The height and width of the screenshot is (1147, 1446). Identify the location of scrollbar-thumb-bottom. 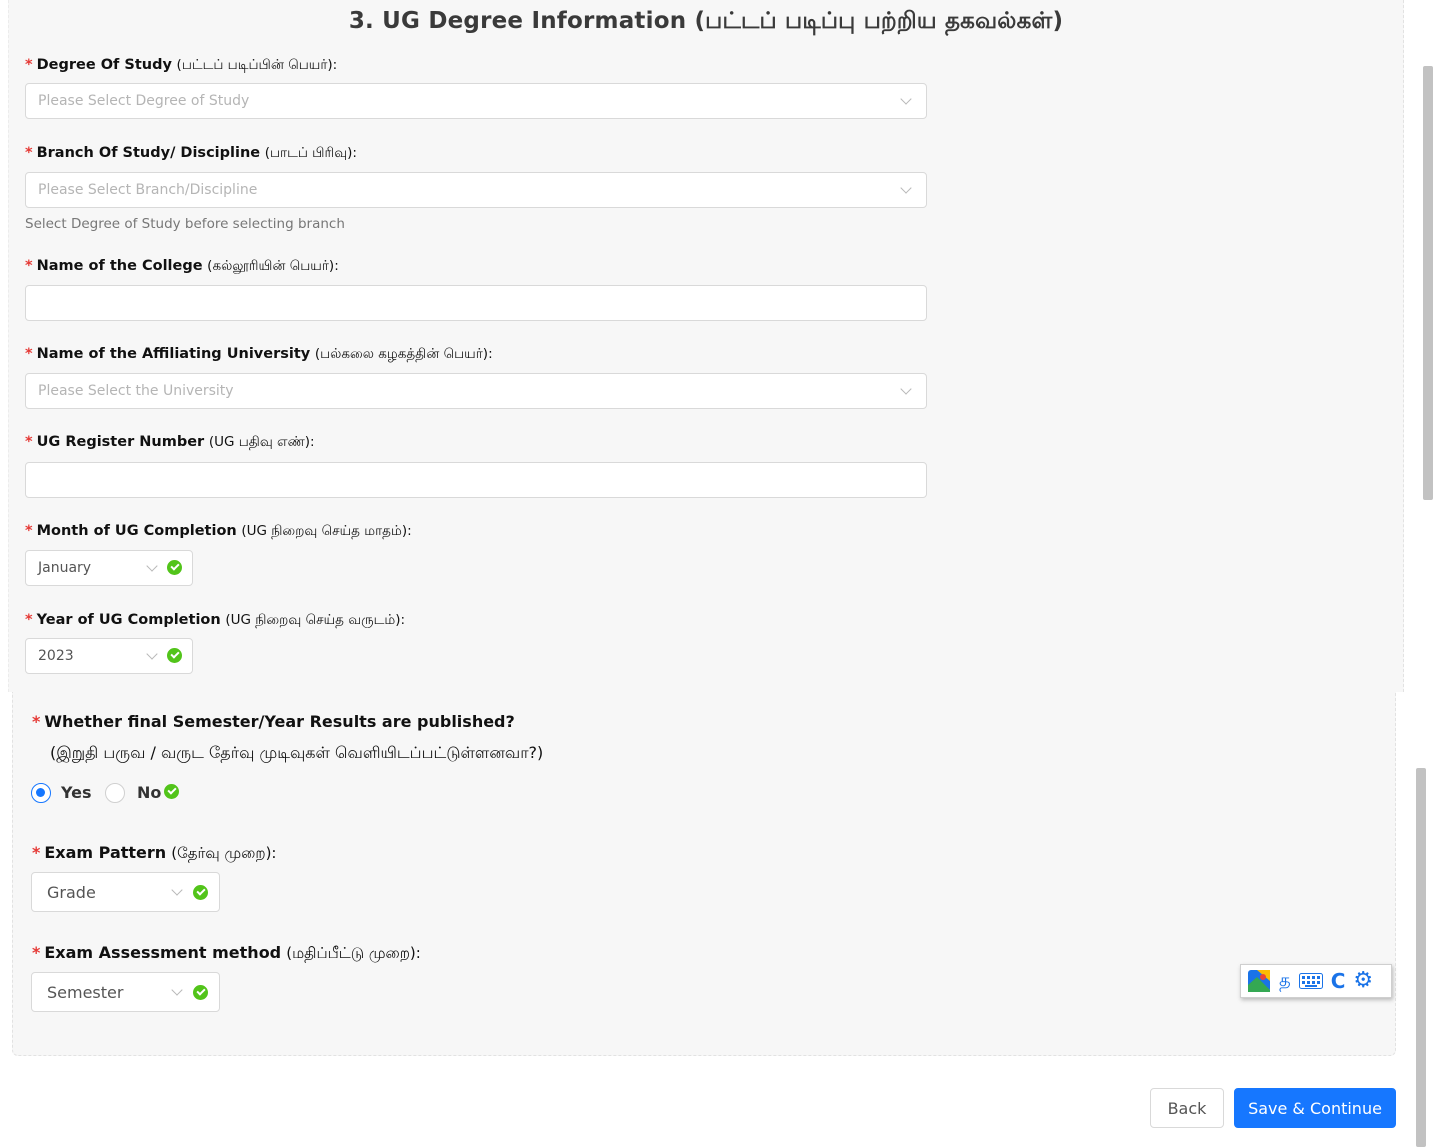
(1421, 957).